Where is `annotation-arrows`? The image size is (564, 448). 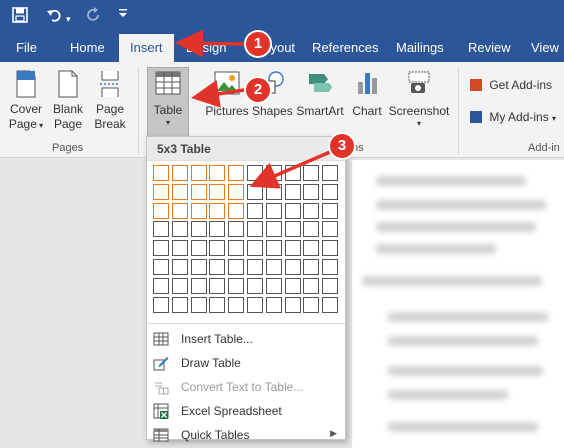 annotation-arrows is located at coordinates (253, 109).